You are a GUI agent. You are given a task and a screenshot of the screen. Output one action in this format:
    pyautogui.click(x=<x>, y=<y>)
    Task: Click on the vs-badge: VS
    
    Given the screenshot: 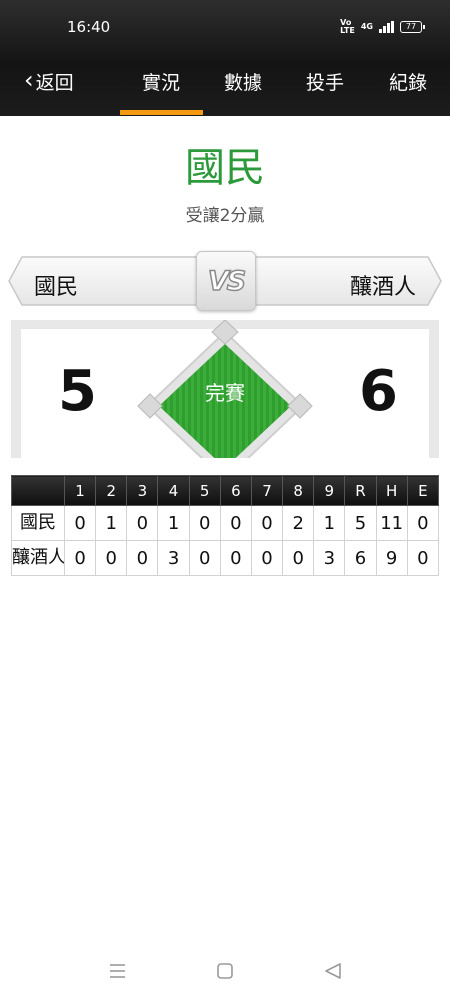 What is the action you would take?
    pyautogui.click(x=226, y=281)
    